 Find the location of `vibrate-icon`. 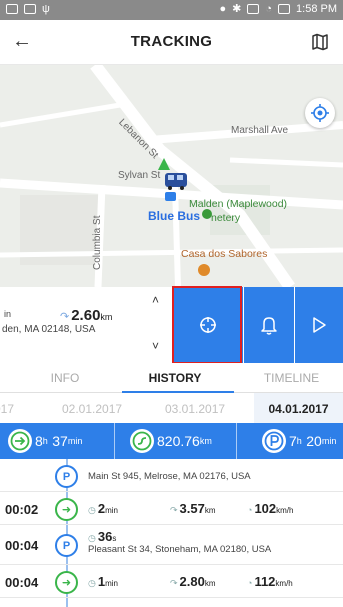

vibrate-icon is located at coordinates (253, 9).